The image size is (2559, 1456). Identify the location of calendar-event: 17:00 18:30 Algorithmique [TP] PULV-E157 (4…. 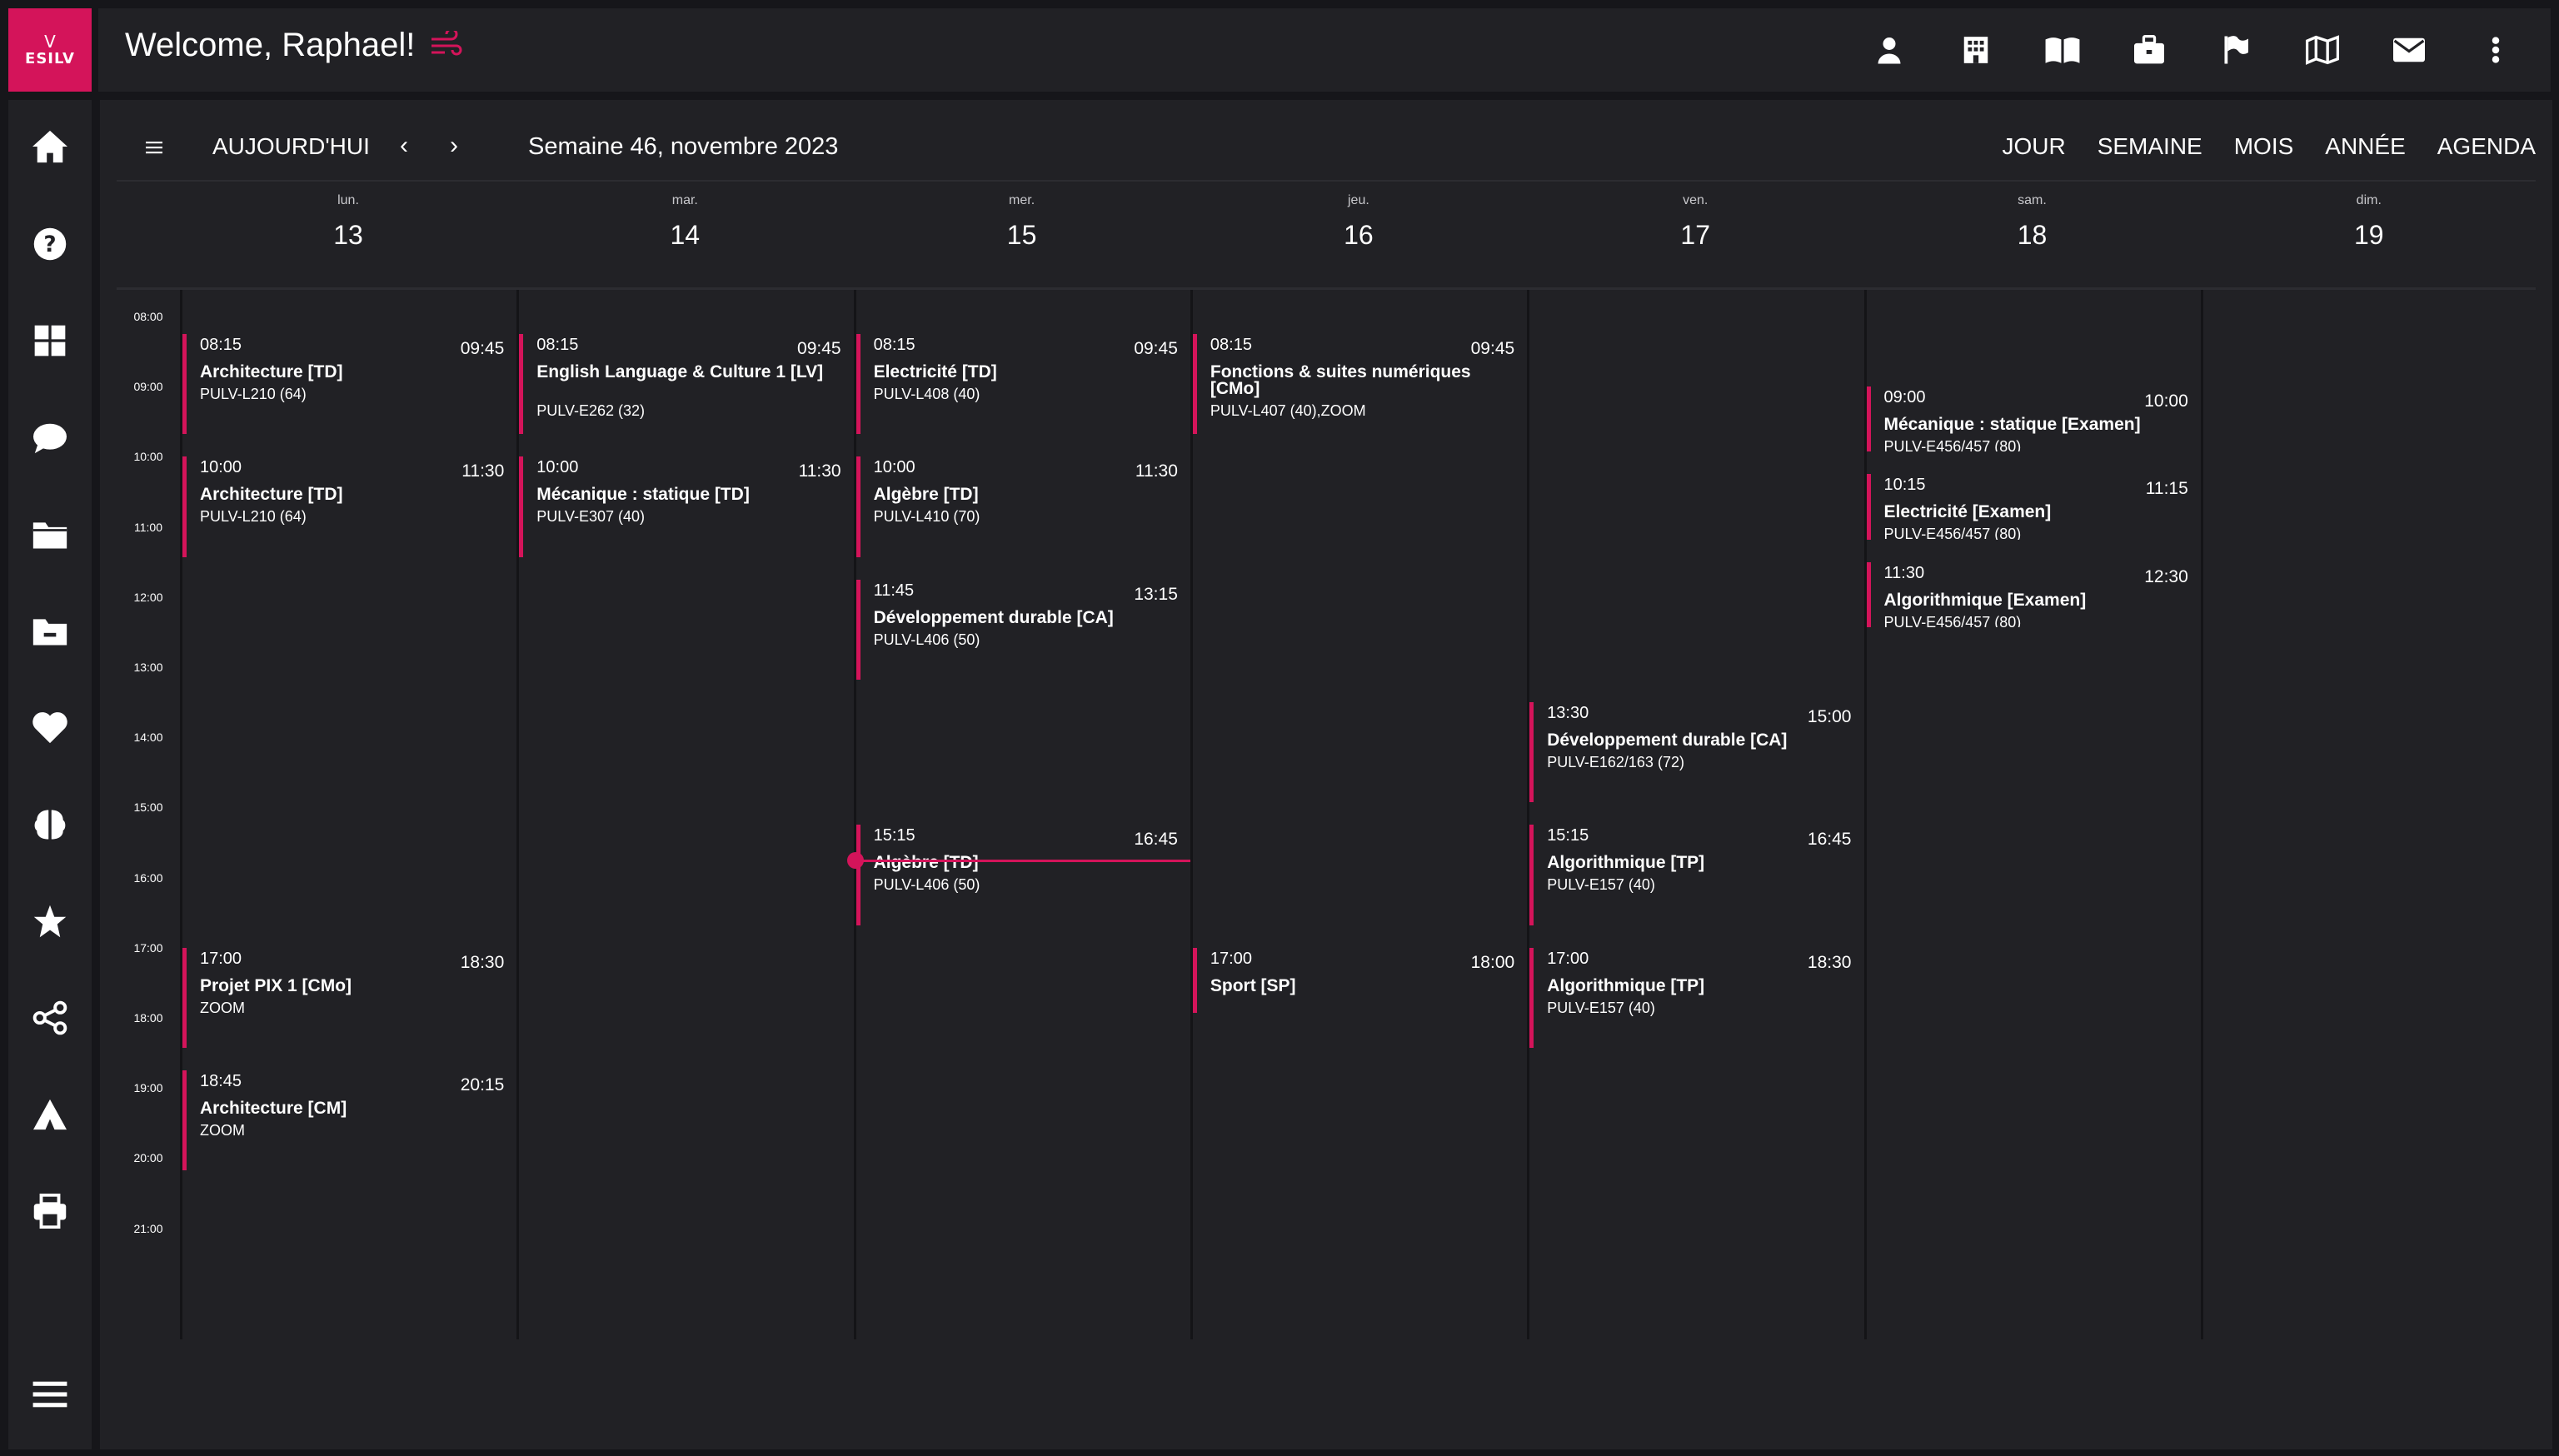
(1694, 998).